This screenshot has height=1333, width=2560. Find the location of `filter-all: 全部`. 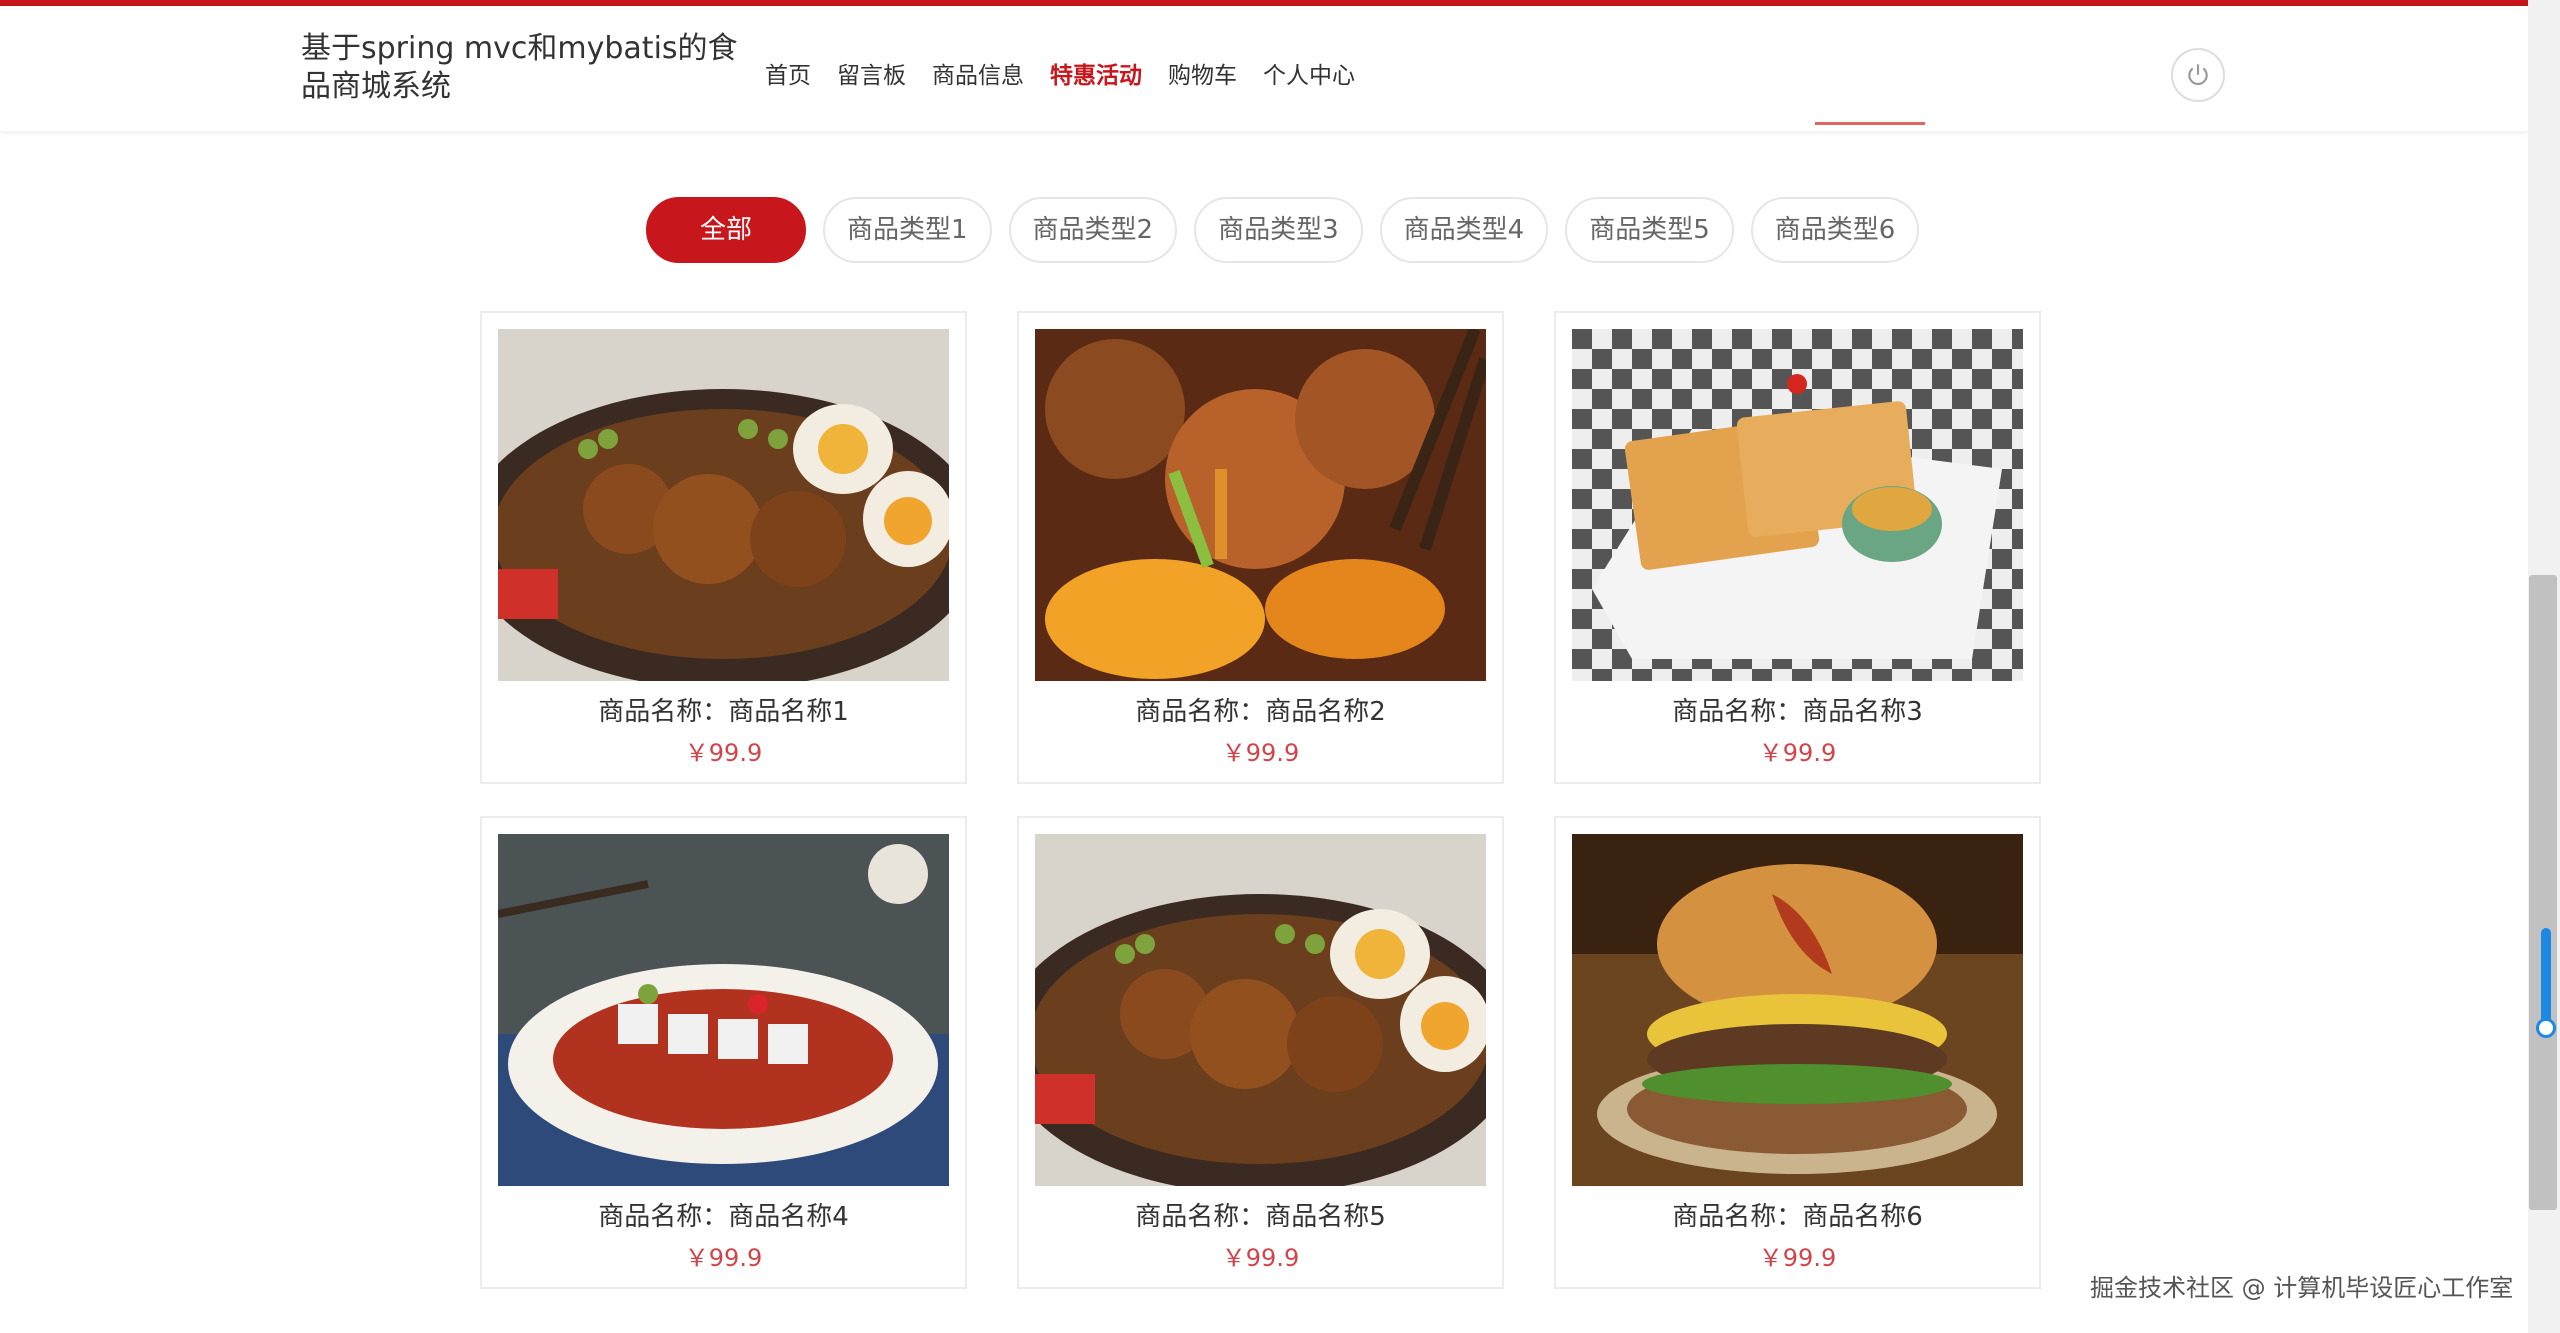

filter-all: 全部 is located at coordinates (726, 230).